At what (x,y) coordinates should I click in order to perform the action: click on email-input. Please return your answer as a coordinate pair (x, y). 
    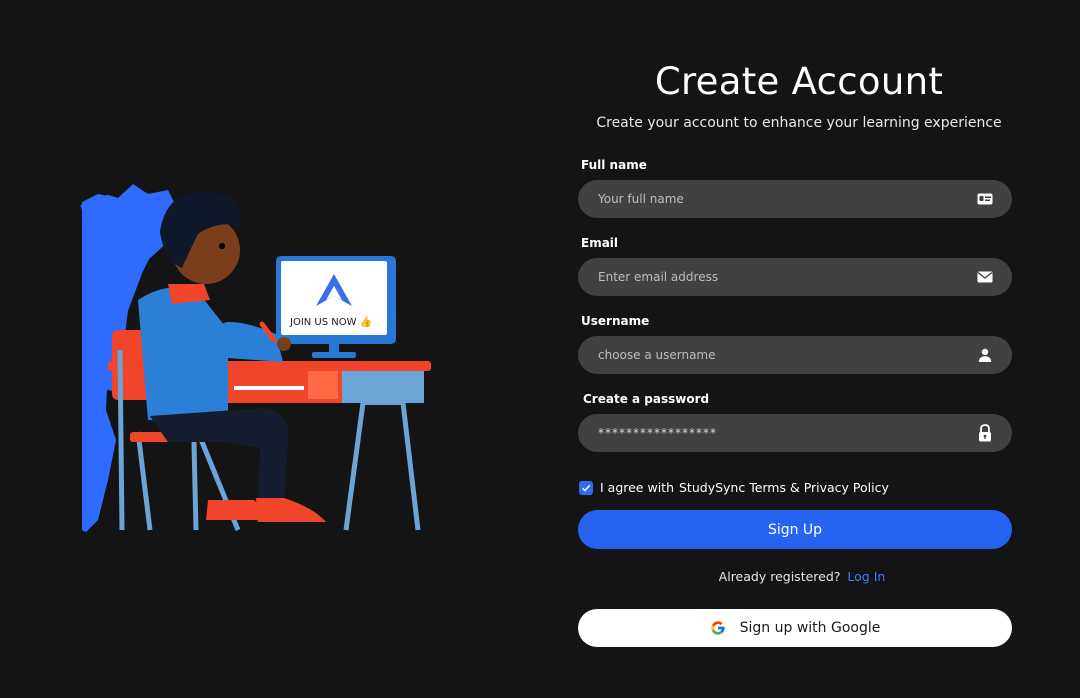
    Looking at the image, I should click on (786, 277).